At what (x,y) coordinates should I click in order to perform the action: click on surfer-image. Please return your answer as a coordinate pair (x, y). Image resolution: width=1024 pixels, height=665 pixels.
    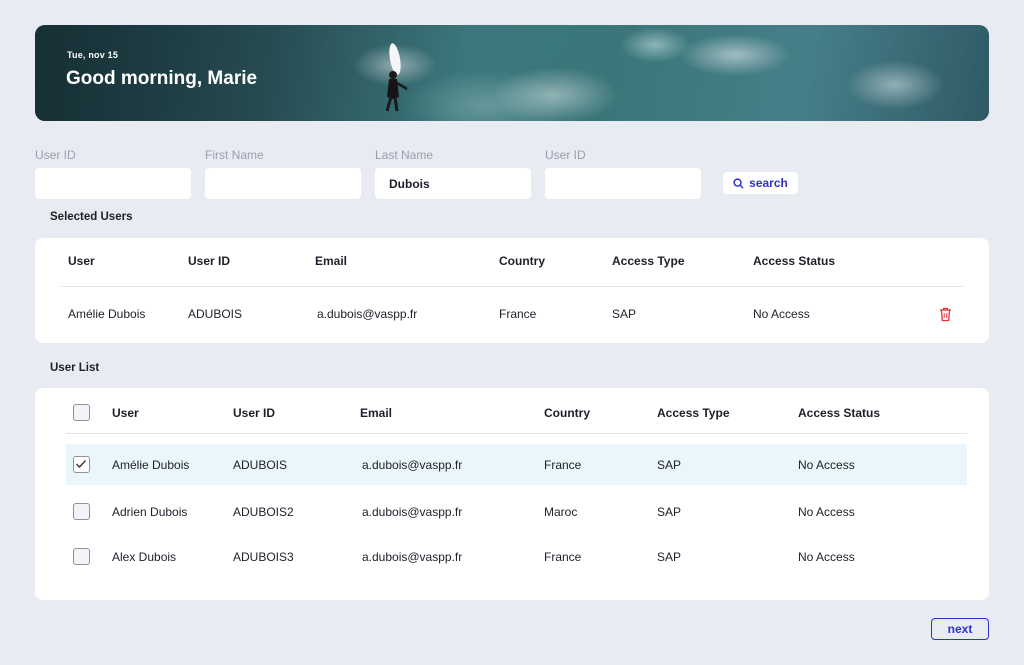
    Looking at the image, I should click on (396, 77).